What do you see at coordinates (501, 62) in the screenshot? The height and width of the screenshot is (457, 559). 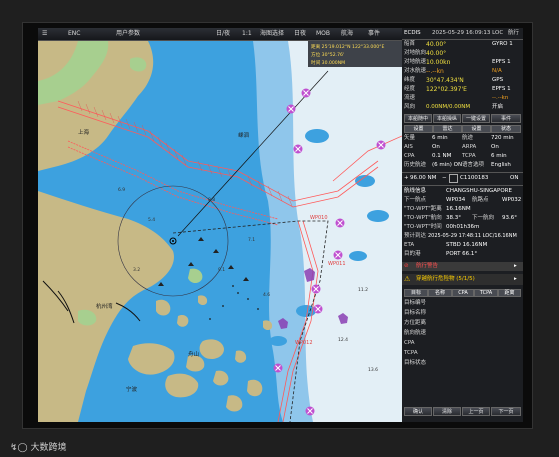 I see `nav-source: EPFS 1` at bounding box center [501, 62].